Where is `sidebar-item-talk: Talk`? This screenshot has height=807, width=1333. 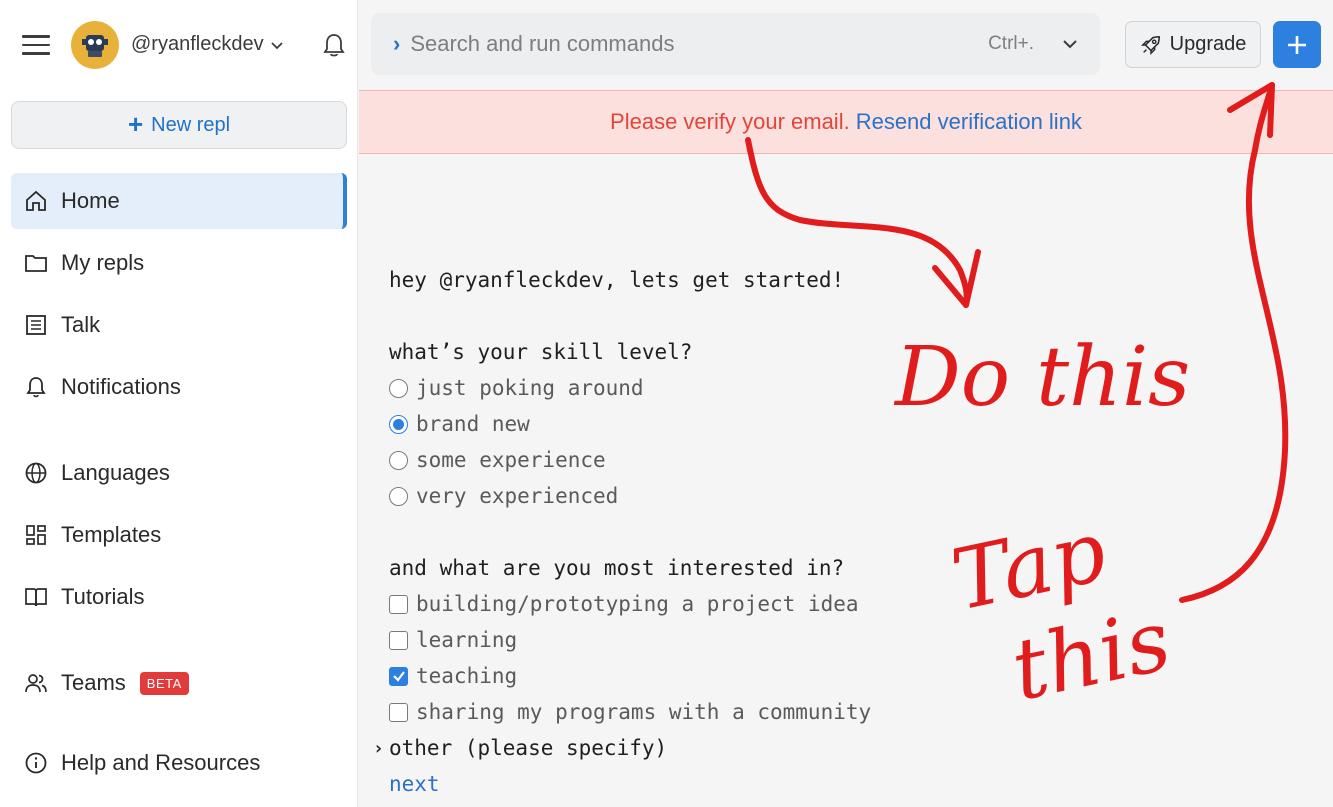 sidebar-item-talk: Talk is located at coordinates (179, 325).